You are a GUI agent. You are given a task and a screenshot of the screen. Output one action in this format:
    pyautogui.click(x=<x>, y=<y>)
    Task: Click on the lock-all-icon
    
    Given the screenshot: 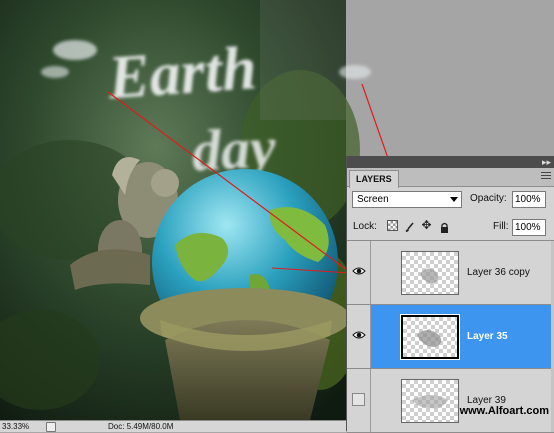 What is the action you would take?
    pyautogui.click(x=444, y=226)
    